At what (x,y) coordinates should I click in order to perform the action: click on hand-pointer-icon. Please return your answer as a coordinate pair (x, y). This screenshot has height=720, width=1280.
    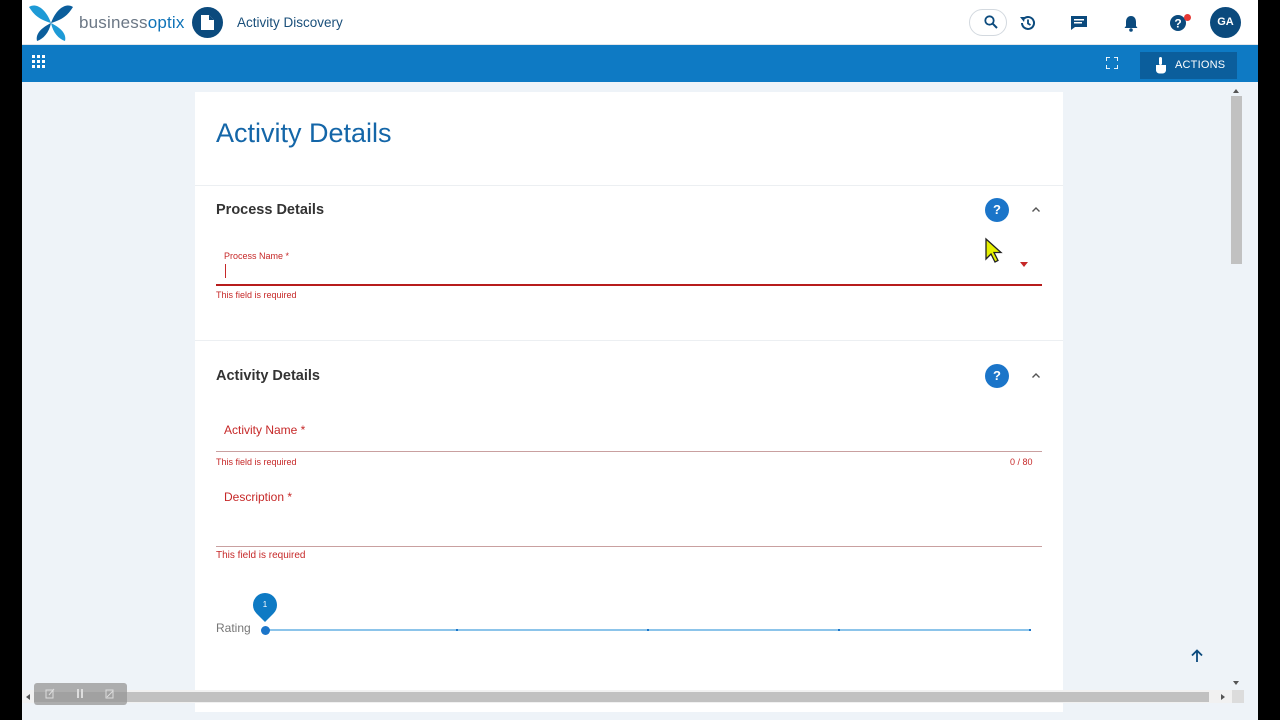
    Looking at the image, I should click on (1161, 65).